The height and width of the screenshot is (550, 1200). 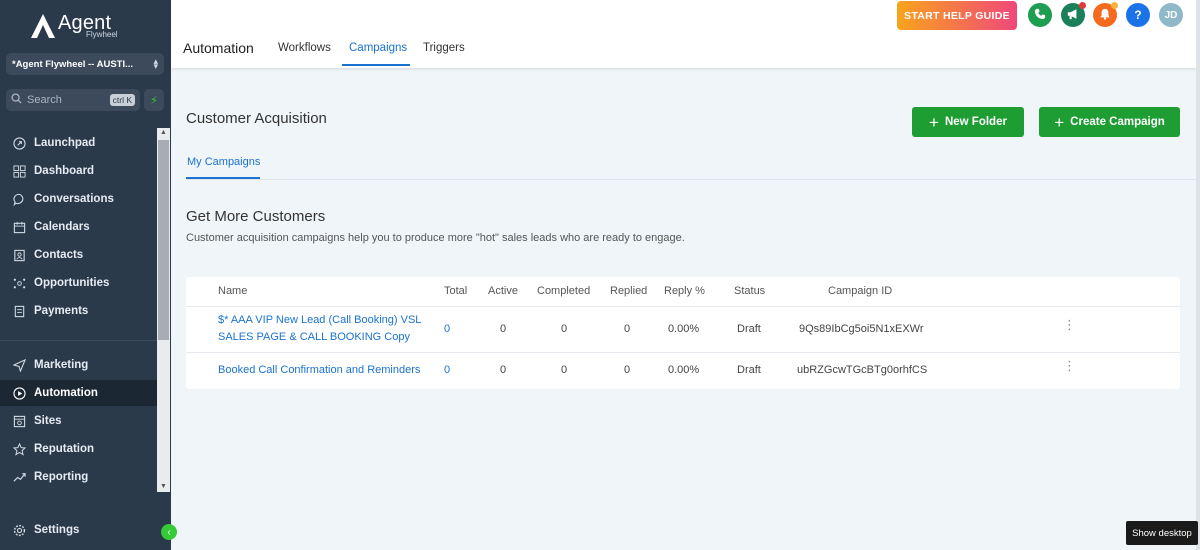 What do you see at coordinates (73, 100) in the screenshot?
I see `search-input: Search ctrl K` at bounding box center [73, 100].